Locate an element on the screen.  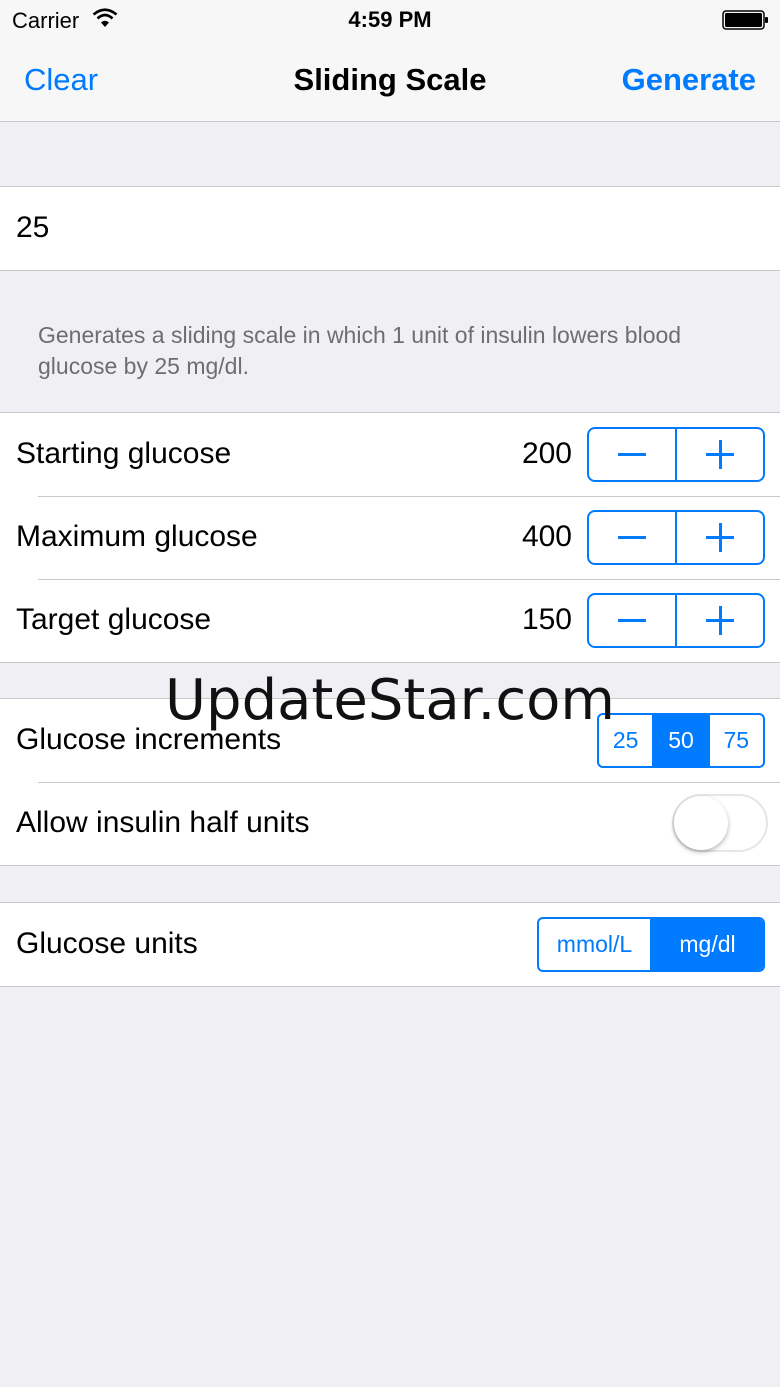
correction-factor-input: 25 is located at coordinates (32, 228).